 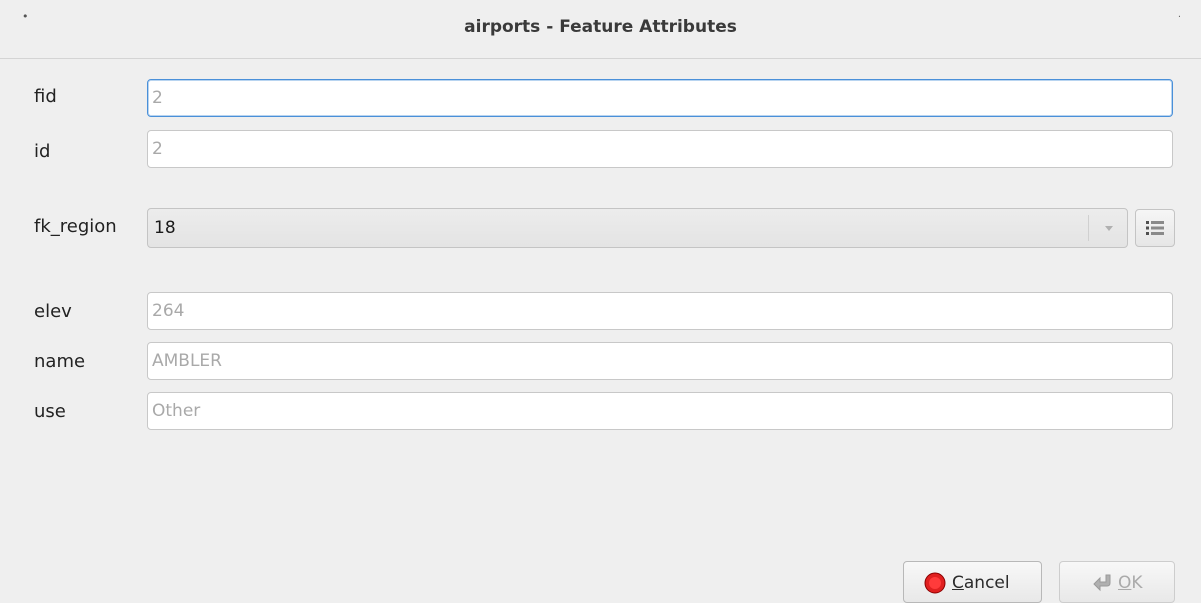 I want to click on id-label: id, so click(x=42, y=151).